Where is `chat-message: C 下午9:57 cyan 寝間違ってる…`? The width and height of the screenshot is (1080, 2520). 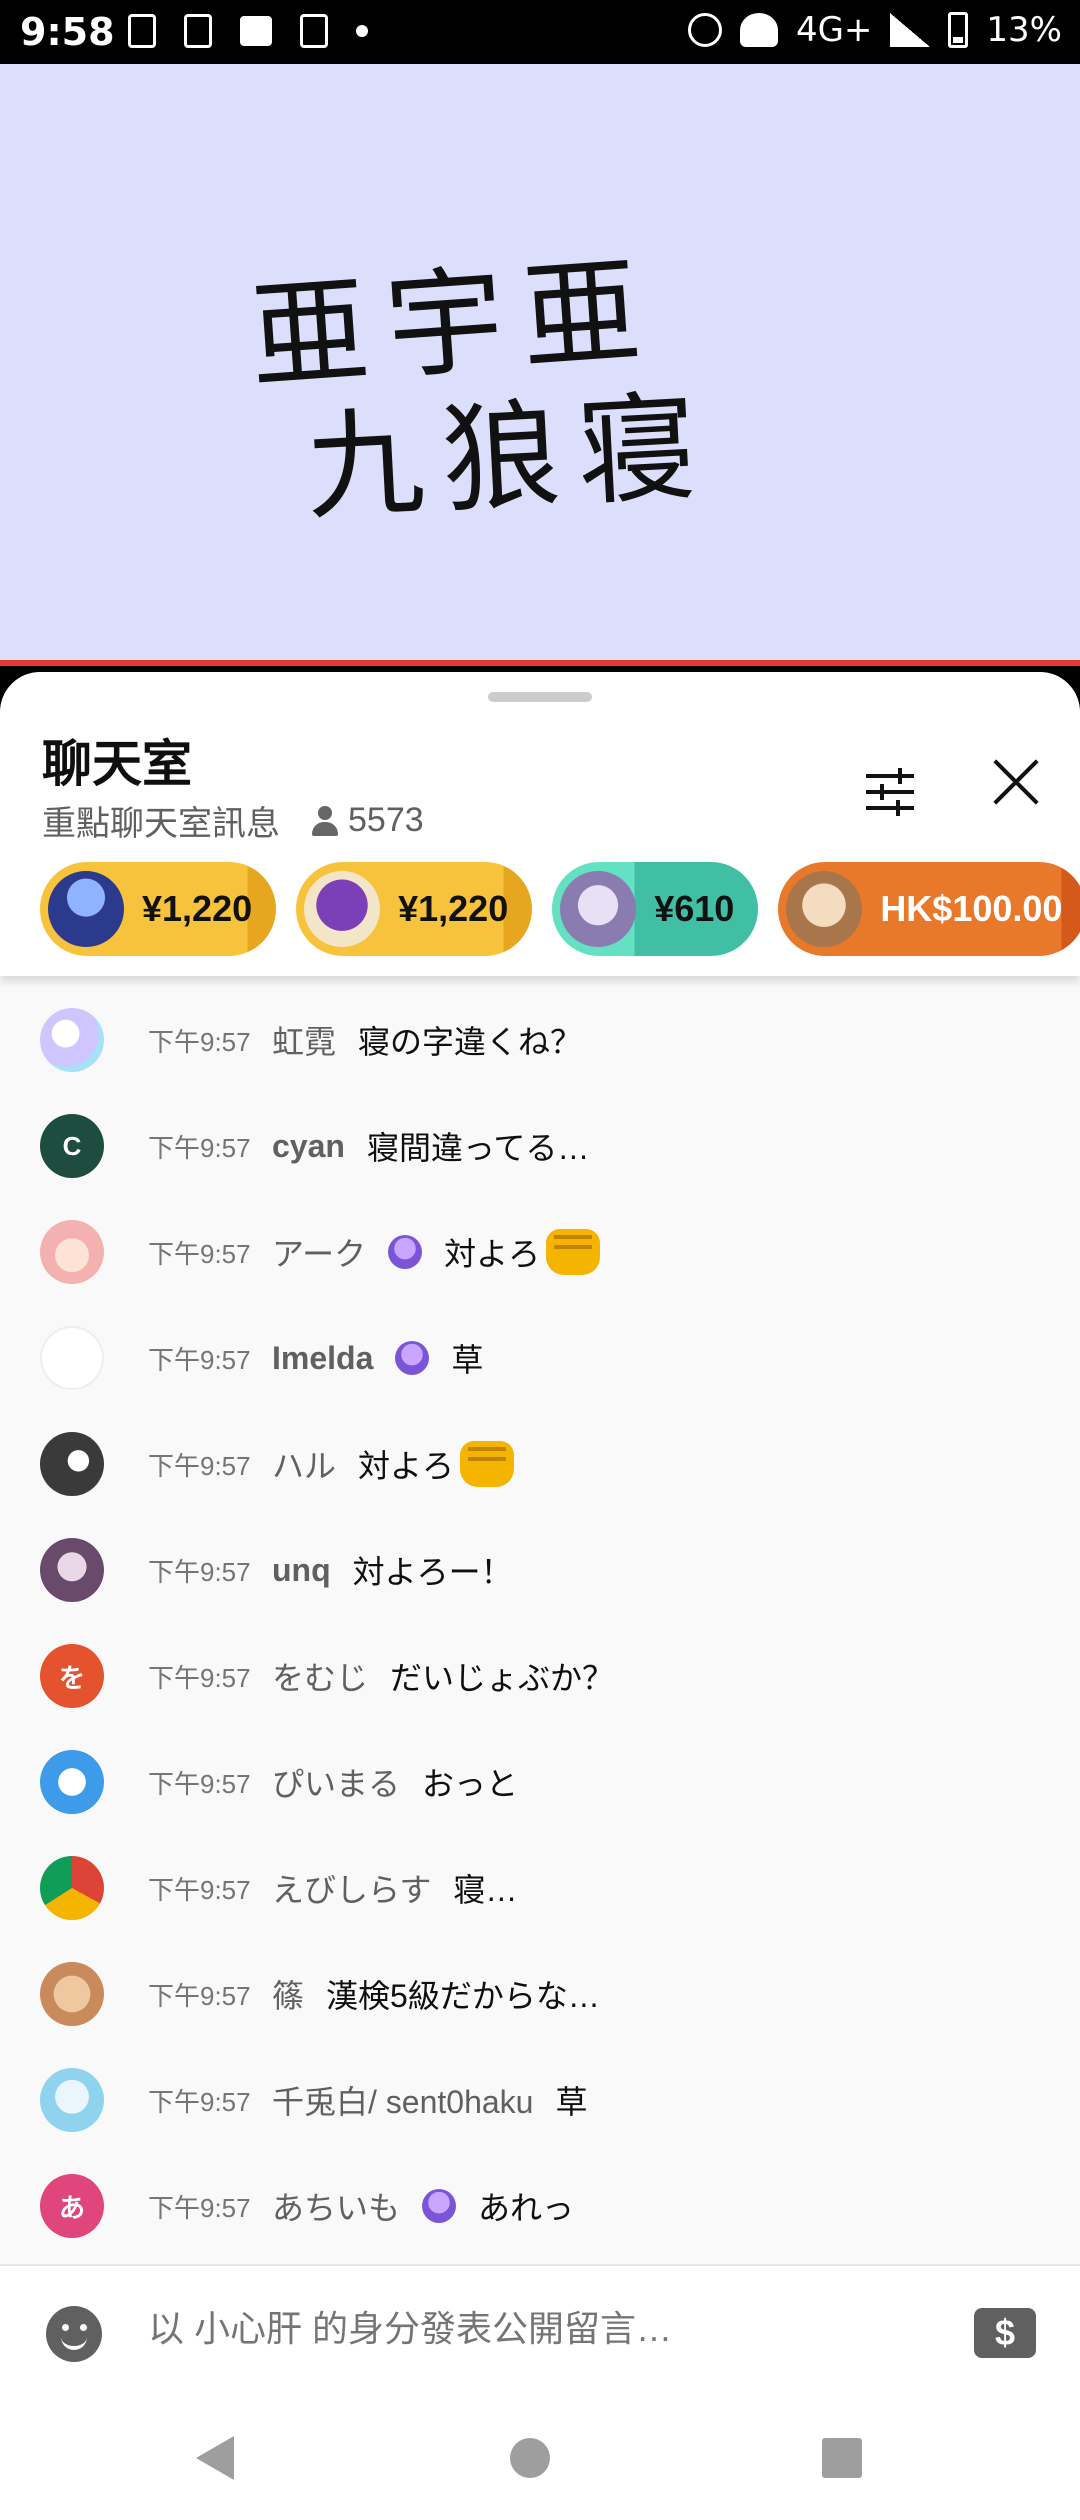
chat-message: C 下午9:57 cyan 寝間違ってる… is located at coordinates (540, 1146).